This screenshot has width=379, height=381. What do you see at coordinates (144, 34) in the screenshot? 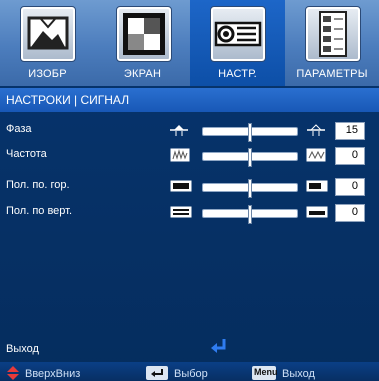
I see `screen-icon` at bounding box center [144, 34].